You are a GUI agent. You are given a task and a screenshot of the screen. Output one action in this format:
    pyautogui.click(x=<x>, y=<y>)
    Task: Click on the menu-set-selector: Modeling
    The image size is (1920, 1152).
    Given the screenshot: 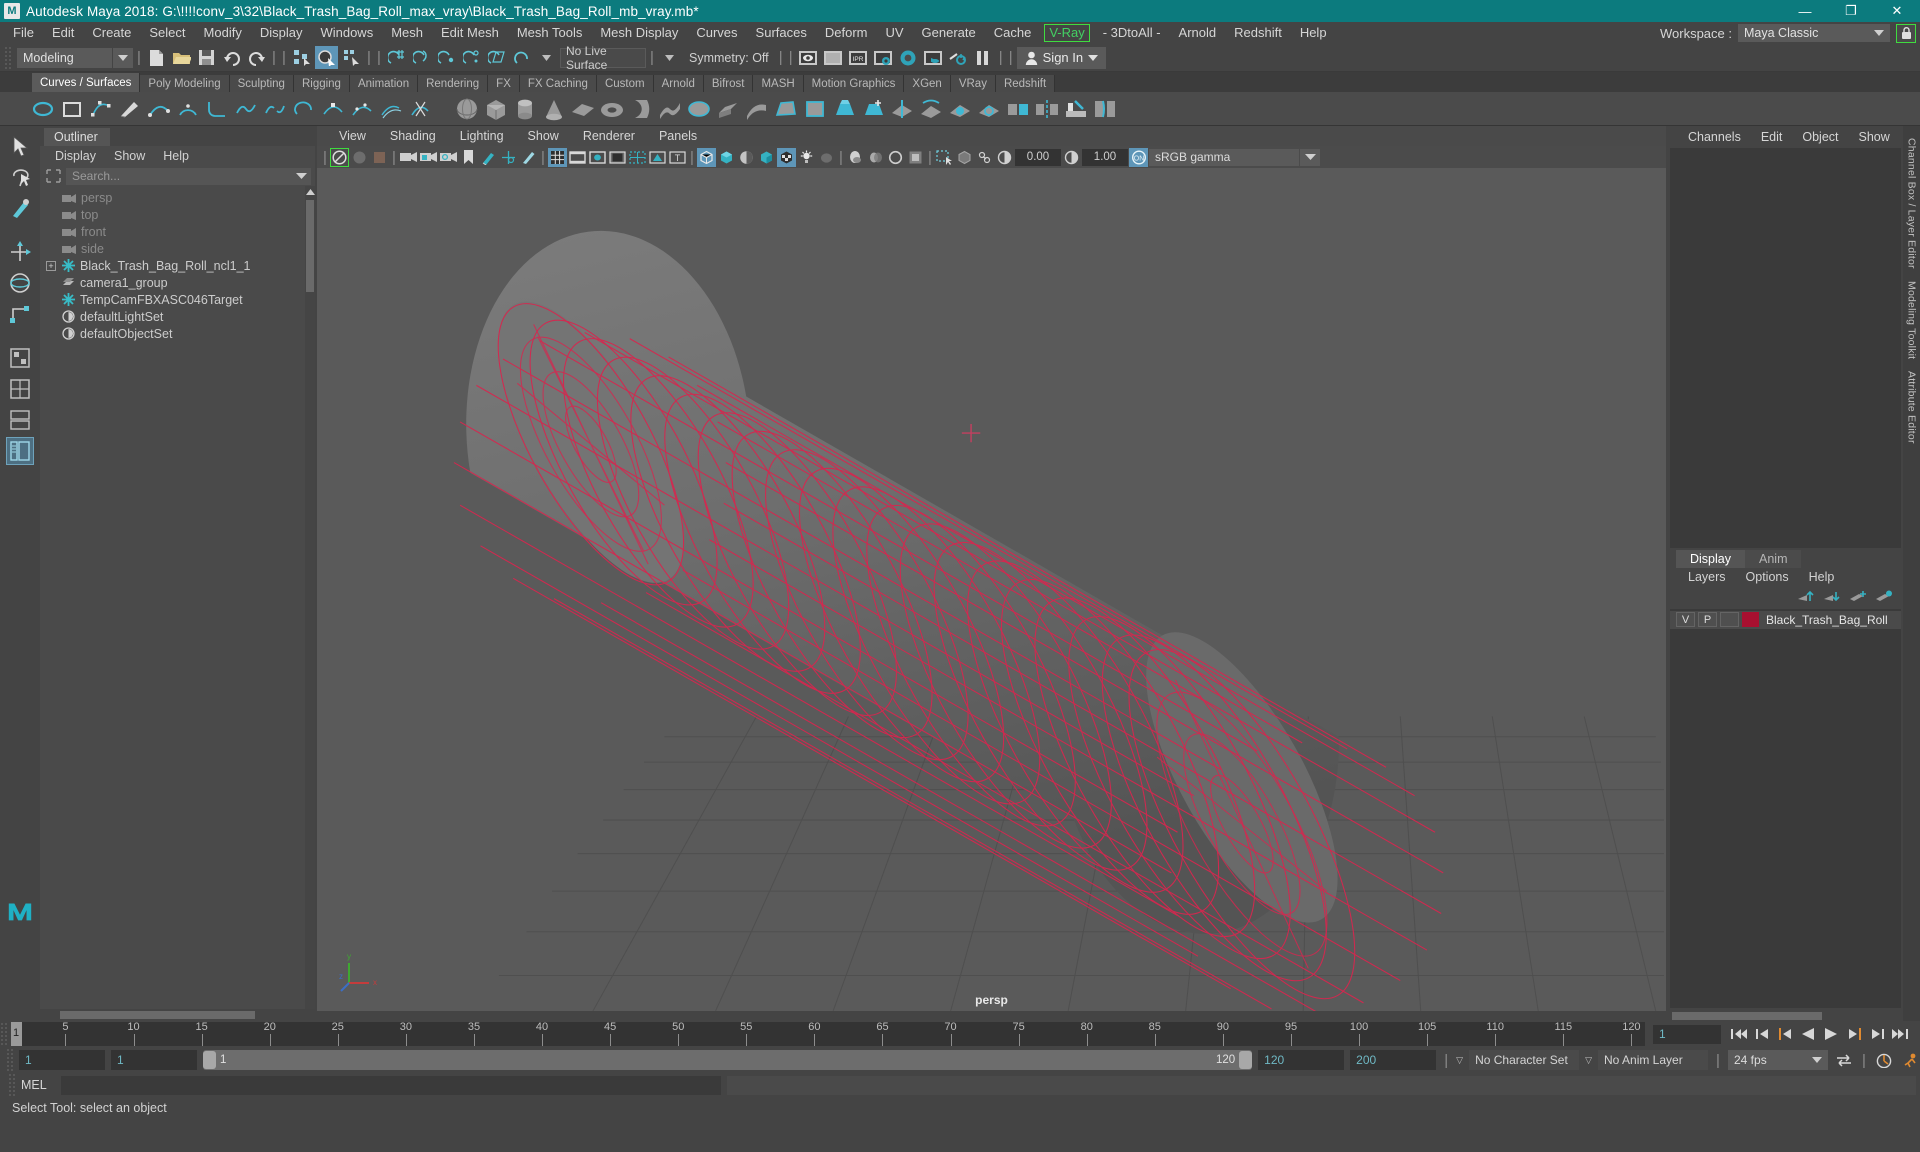 What is the action you would take?
    pyautogui.click(x=64, y=57)
    